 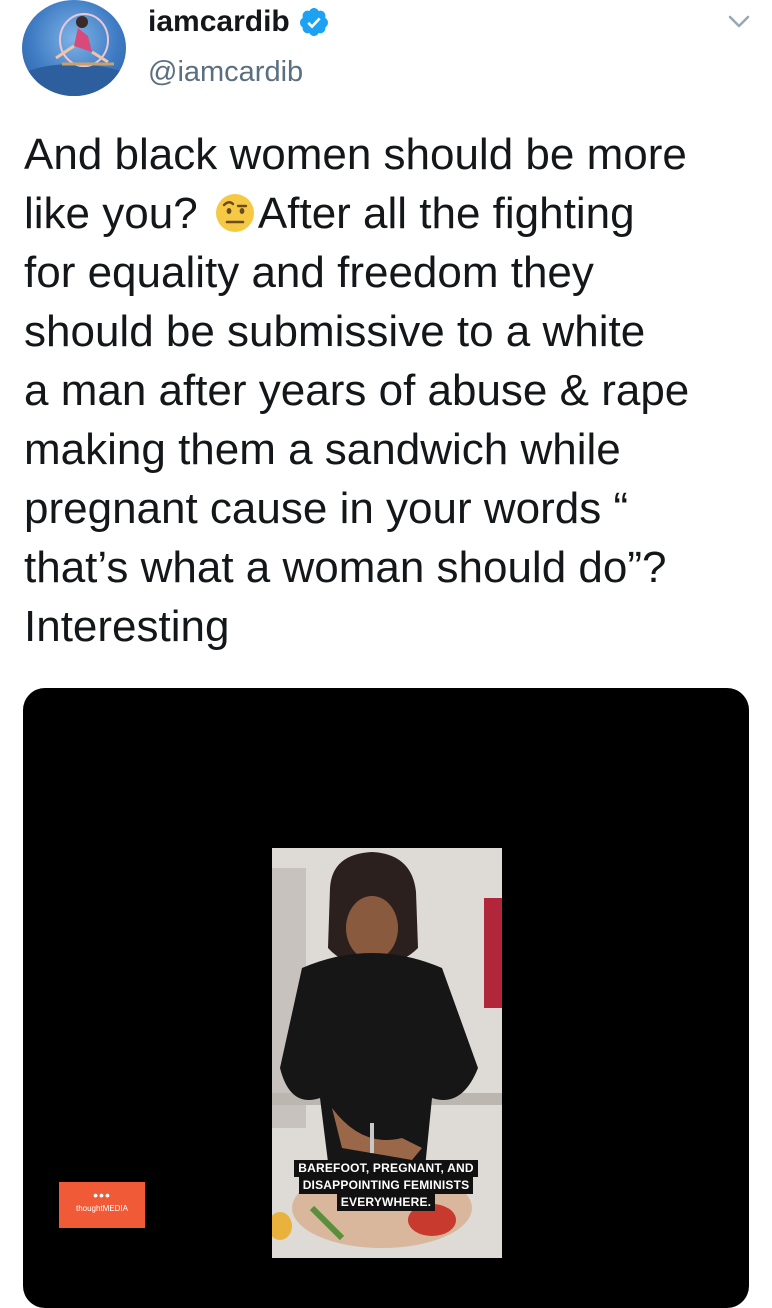 I want to click on caption-line-2: DISAPPOINTING FEMINISTS, so click(x=386, y=1185).